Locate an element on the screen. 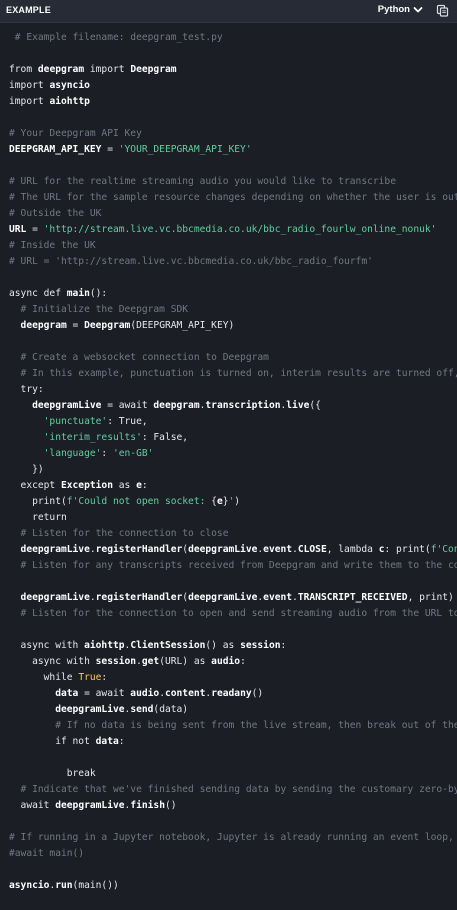  code-token: Deepgram is located at coordinates (153, 69).